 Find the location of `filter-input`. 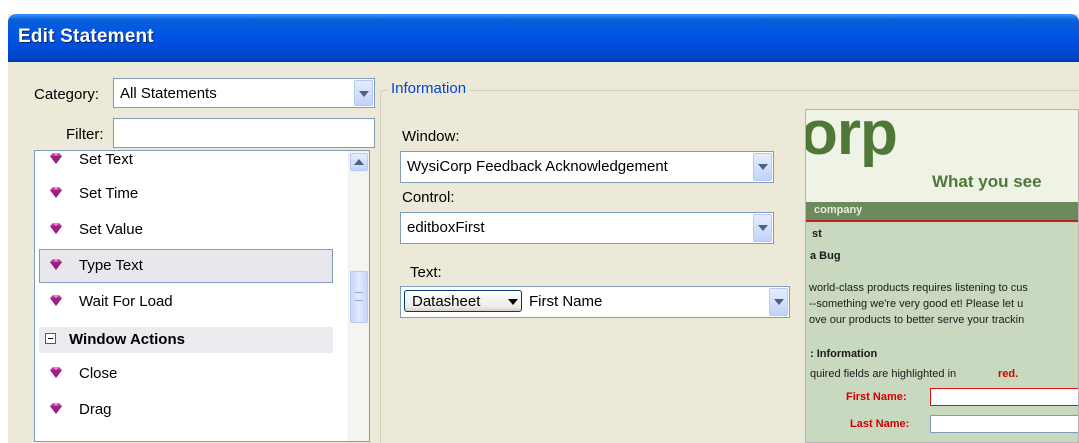

filter-input is located at coordinates (244, 133).